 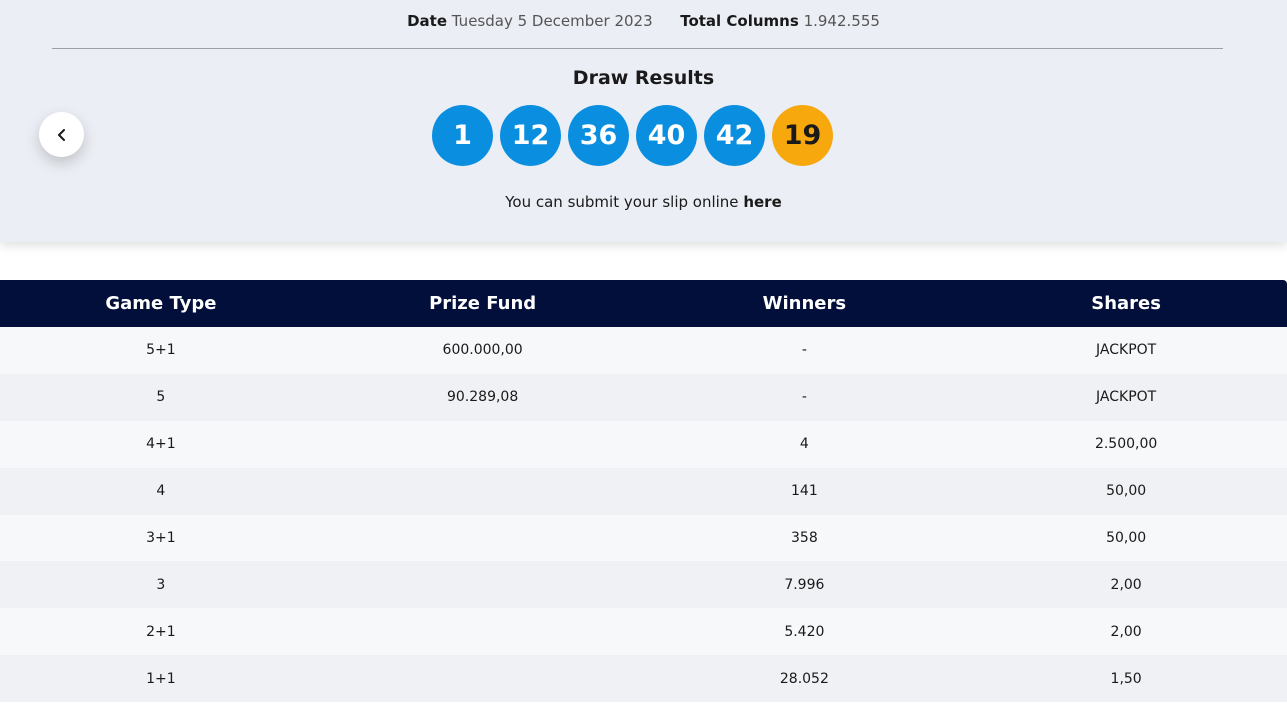 What do you see at coordinates (739, 21) in the screenshot?
I see `total-columns-label: Total Columns` at bounding box center [739, 21].